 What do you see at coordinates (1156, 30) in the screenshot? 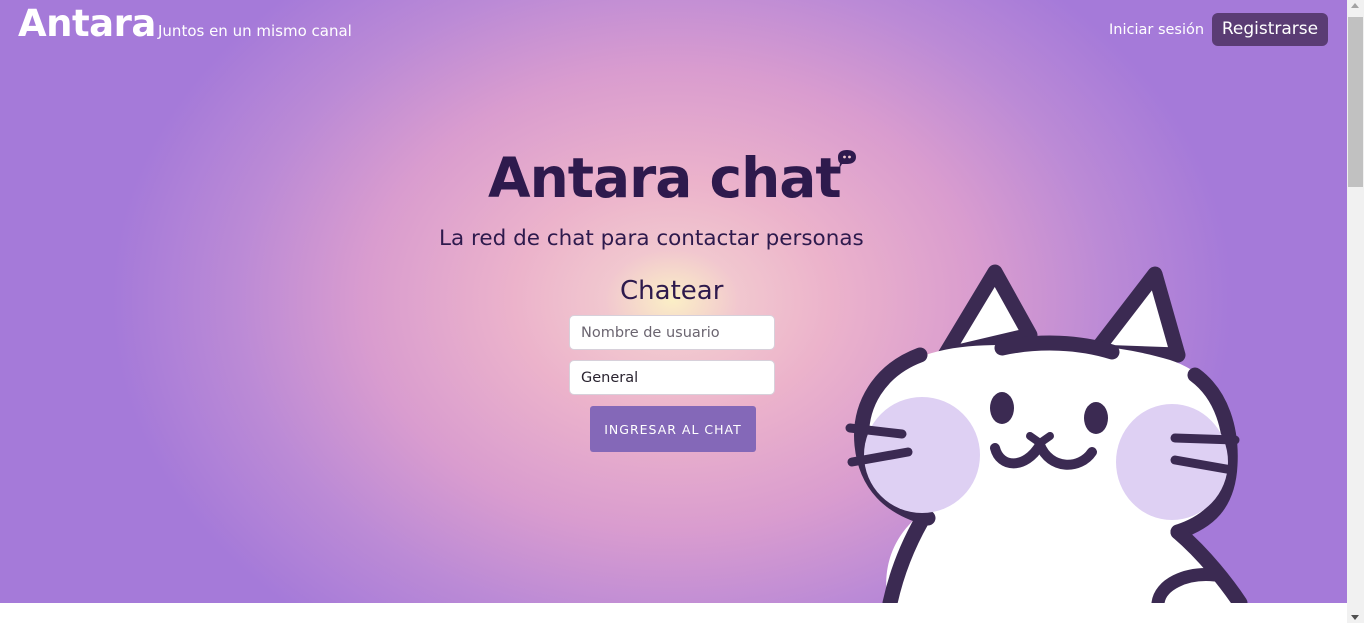
I see `login-link: Iniciar sesión` at bounding box center [1156, 30].